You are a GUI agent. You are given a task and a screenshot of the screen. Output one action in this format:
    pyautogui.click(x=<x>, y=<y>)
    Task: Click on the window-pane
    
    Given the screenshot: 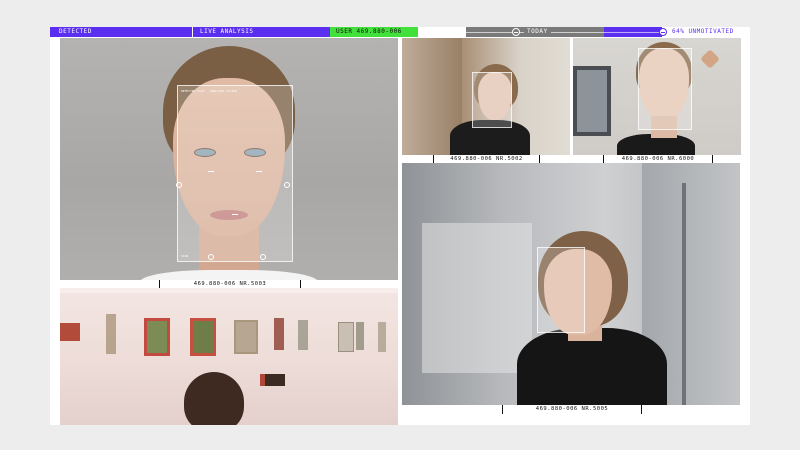 What is the action you would take?
    pyautogui.click(x=592, y=101)
    